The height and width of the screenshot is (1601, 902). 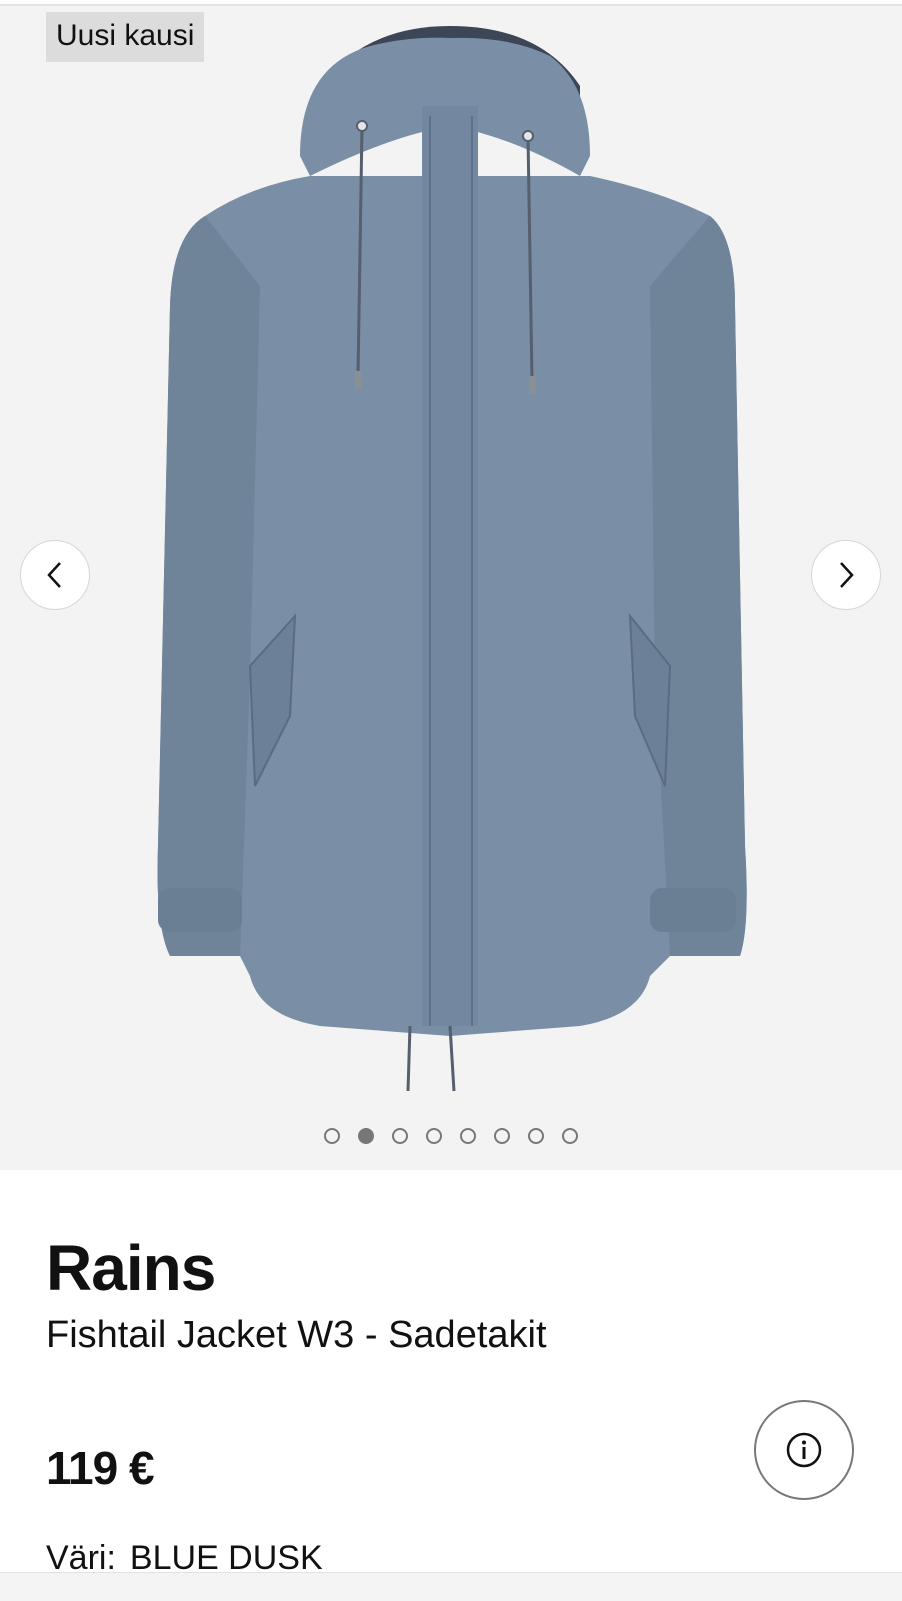 What do you see at coordinates (131, 1268) in the screenshot?
I see `brand-name: Rains` at bounding box center [131, 1268].